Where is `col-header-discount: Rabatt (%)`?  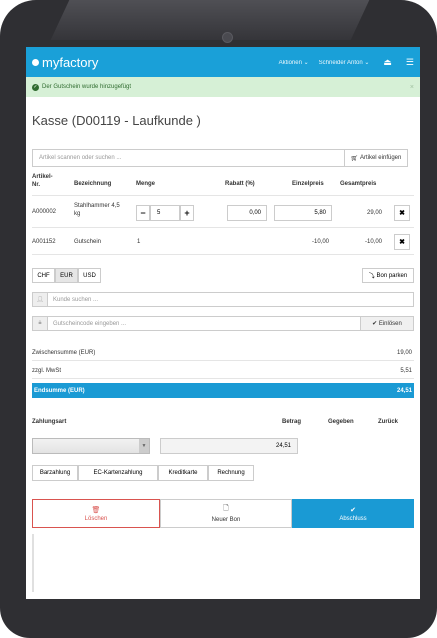
col-header-discount: Rabatt (%) is located at coordinates (240, 184).